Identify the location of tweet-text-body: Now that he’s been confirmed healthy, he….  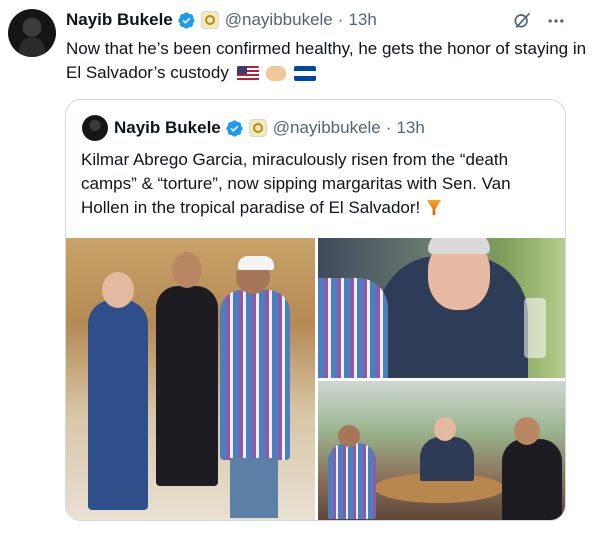
(326, 60).